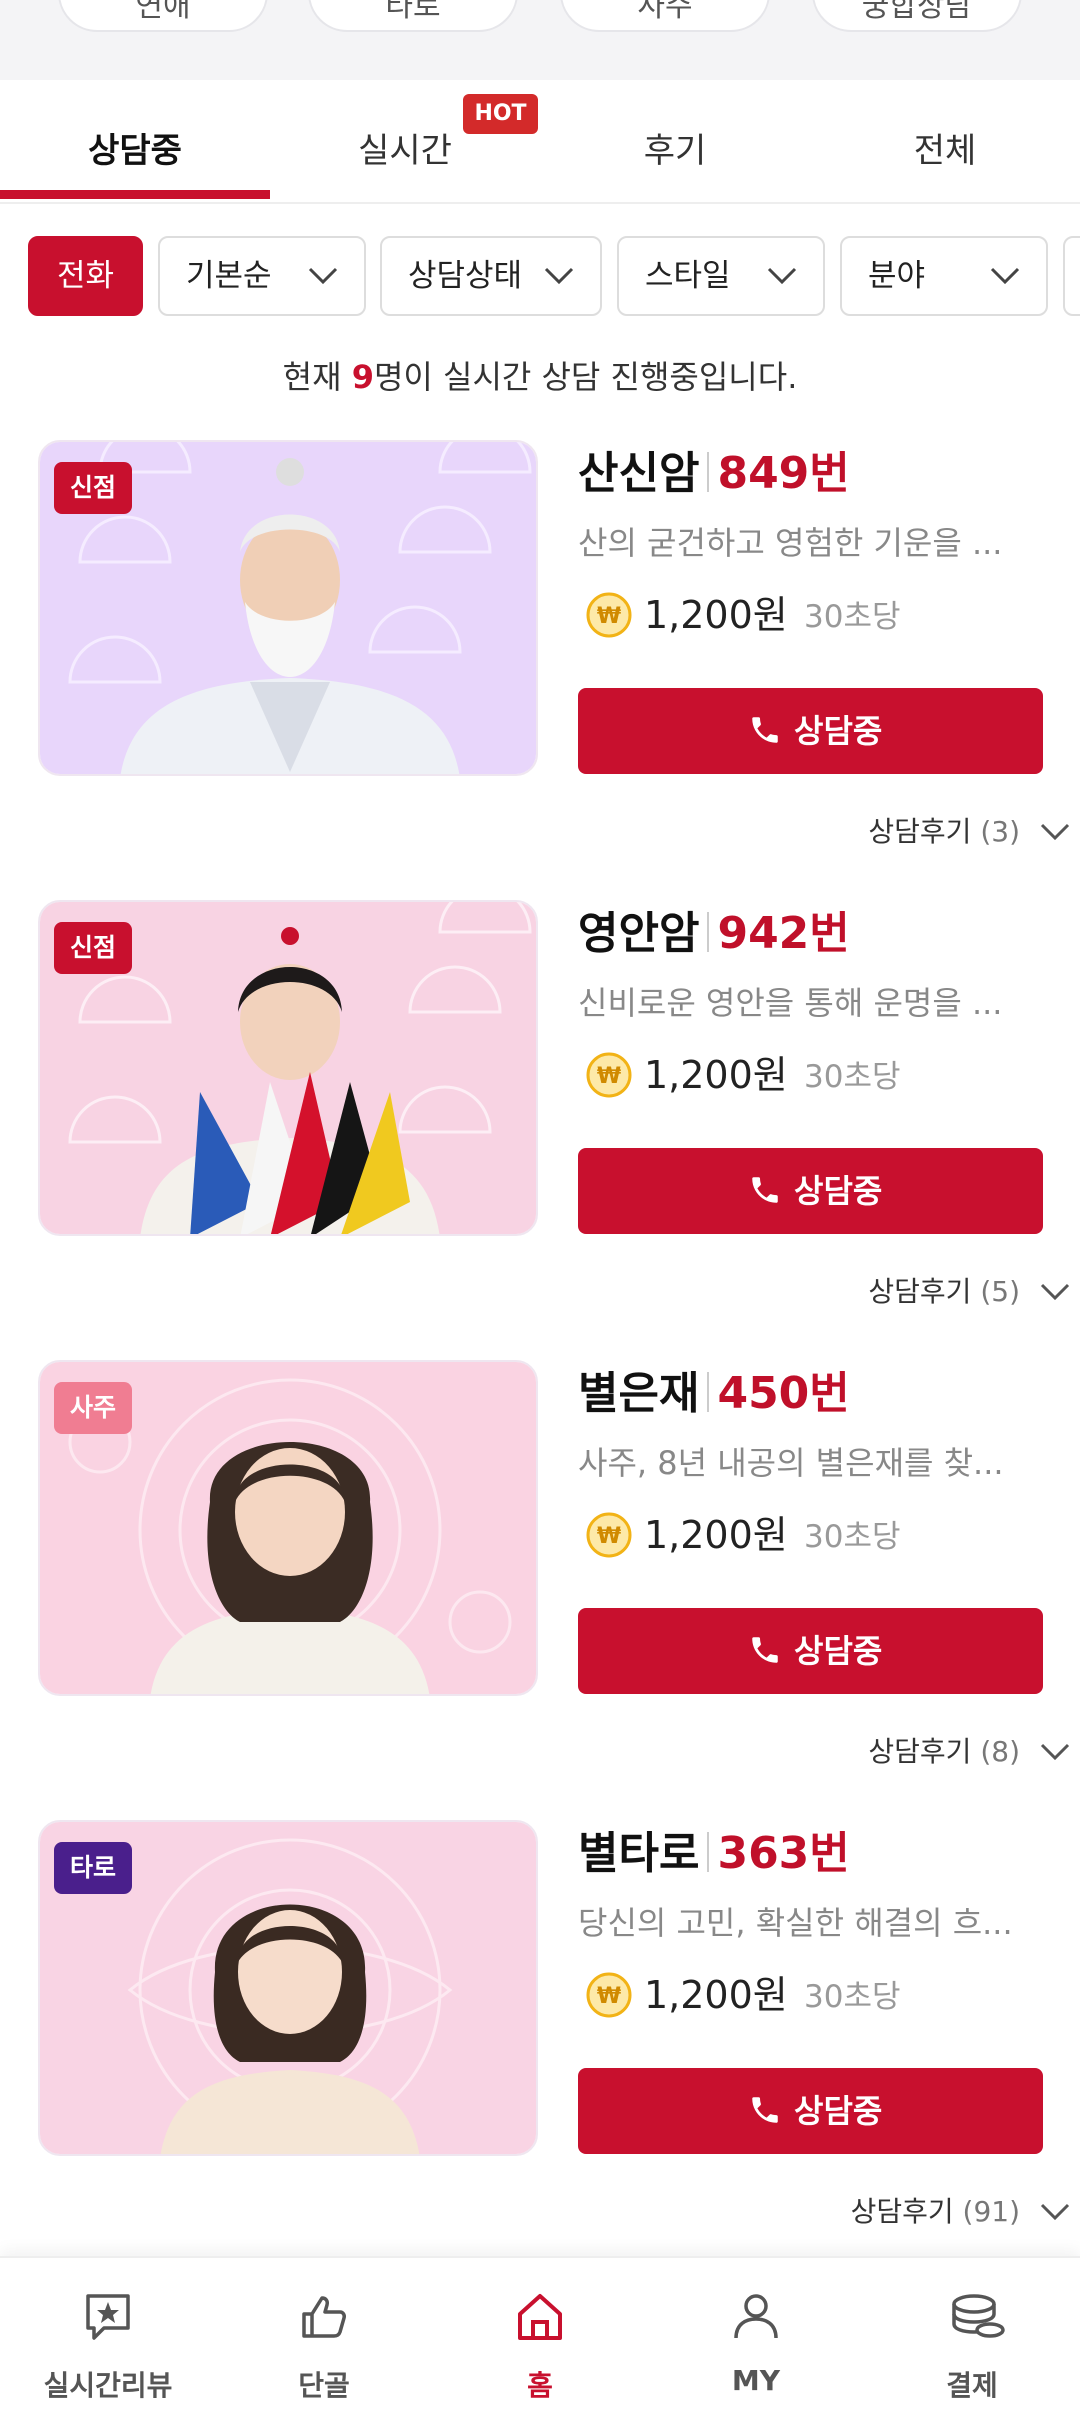  I want to click on review-toggle: 상담후기 (91), so click(960, 2212).